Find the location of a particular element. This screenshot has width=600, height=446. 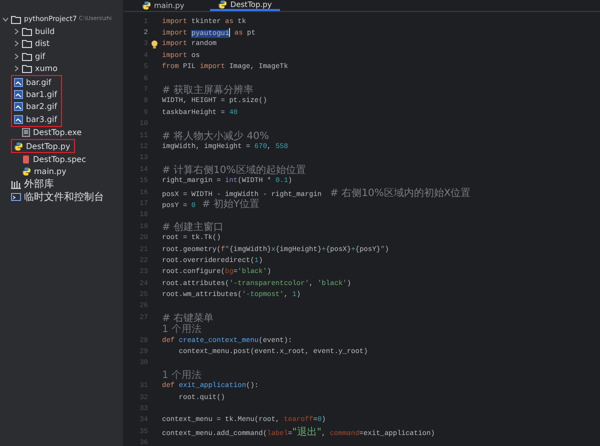

code-line: # 将人物大小减少 40% is located at coordinates (215, 136).